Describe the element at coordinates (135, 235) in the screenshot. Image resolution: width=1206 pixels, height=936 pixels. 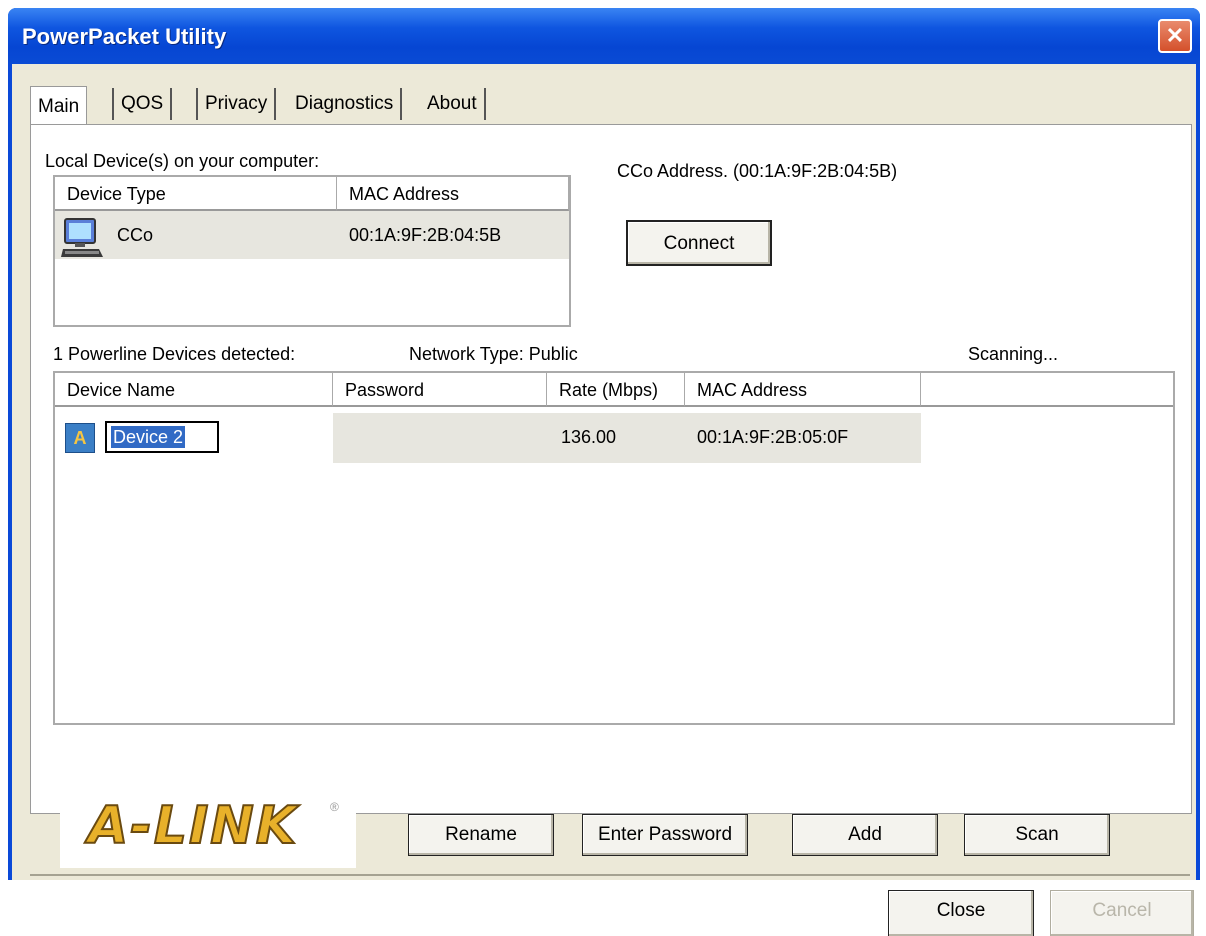
I see `local-device-type: CCo` at that location.